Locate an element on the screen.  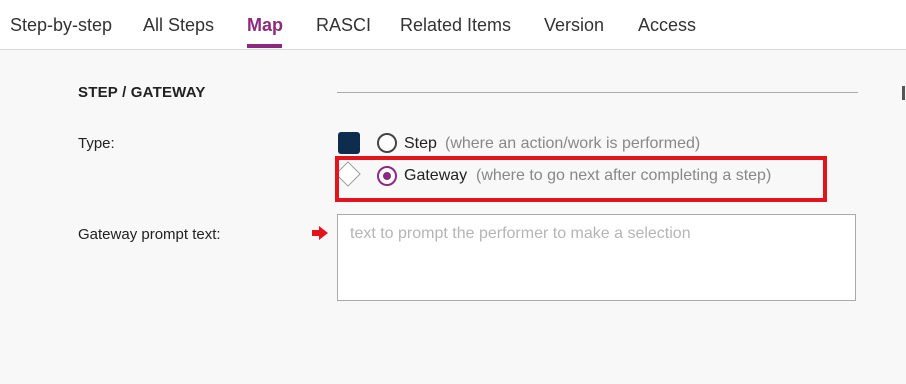
step-radio is located at coordinates (387, 143).